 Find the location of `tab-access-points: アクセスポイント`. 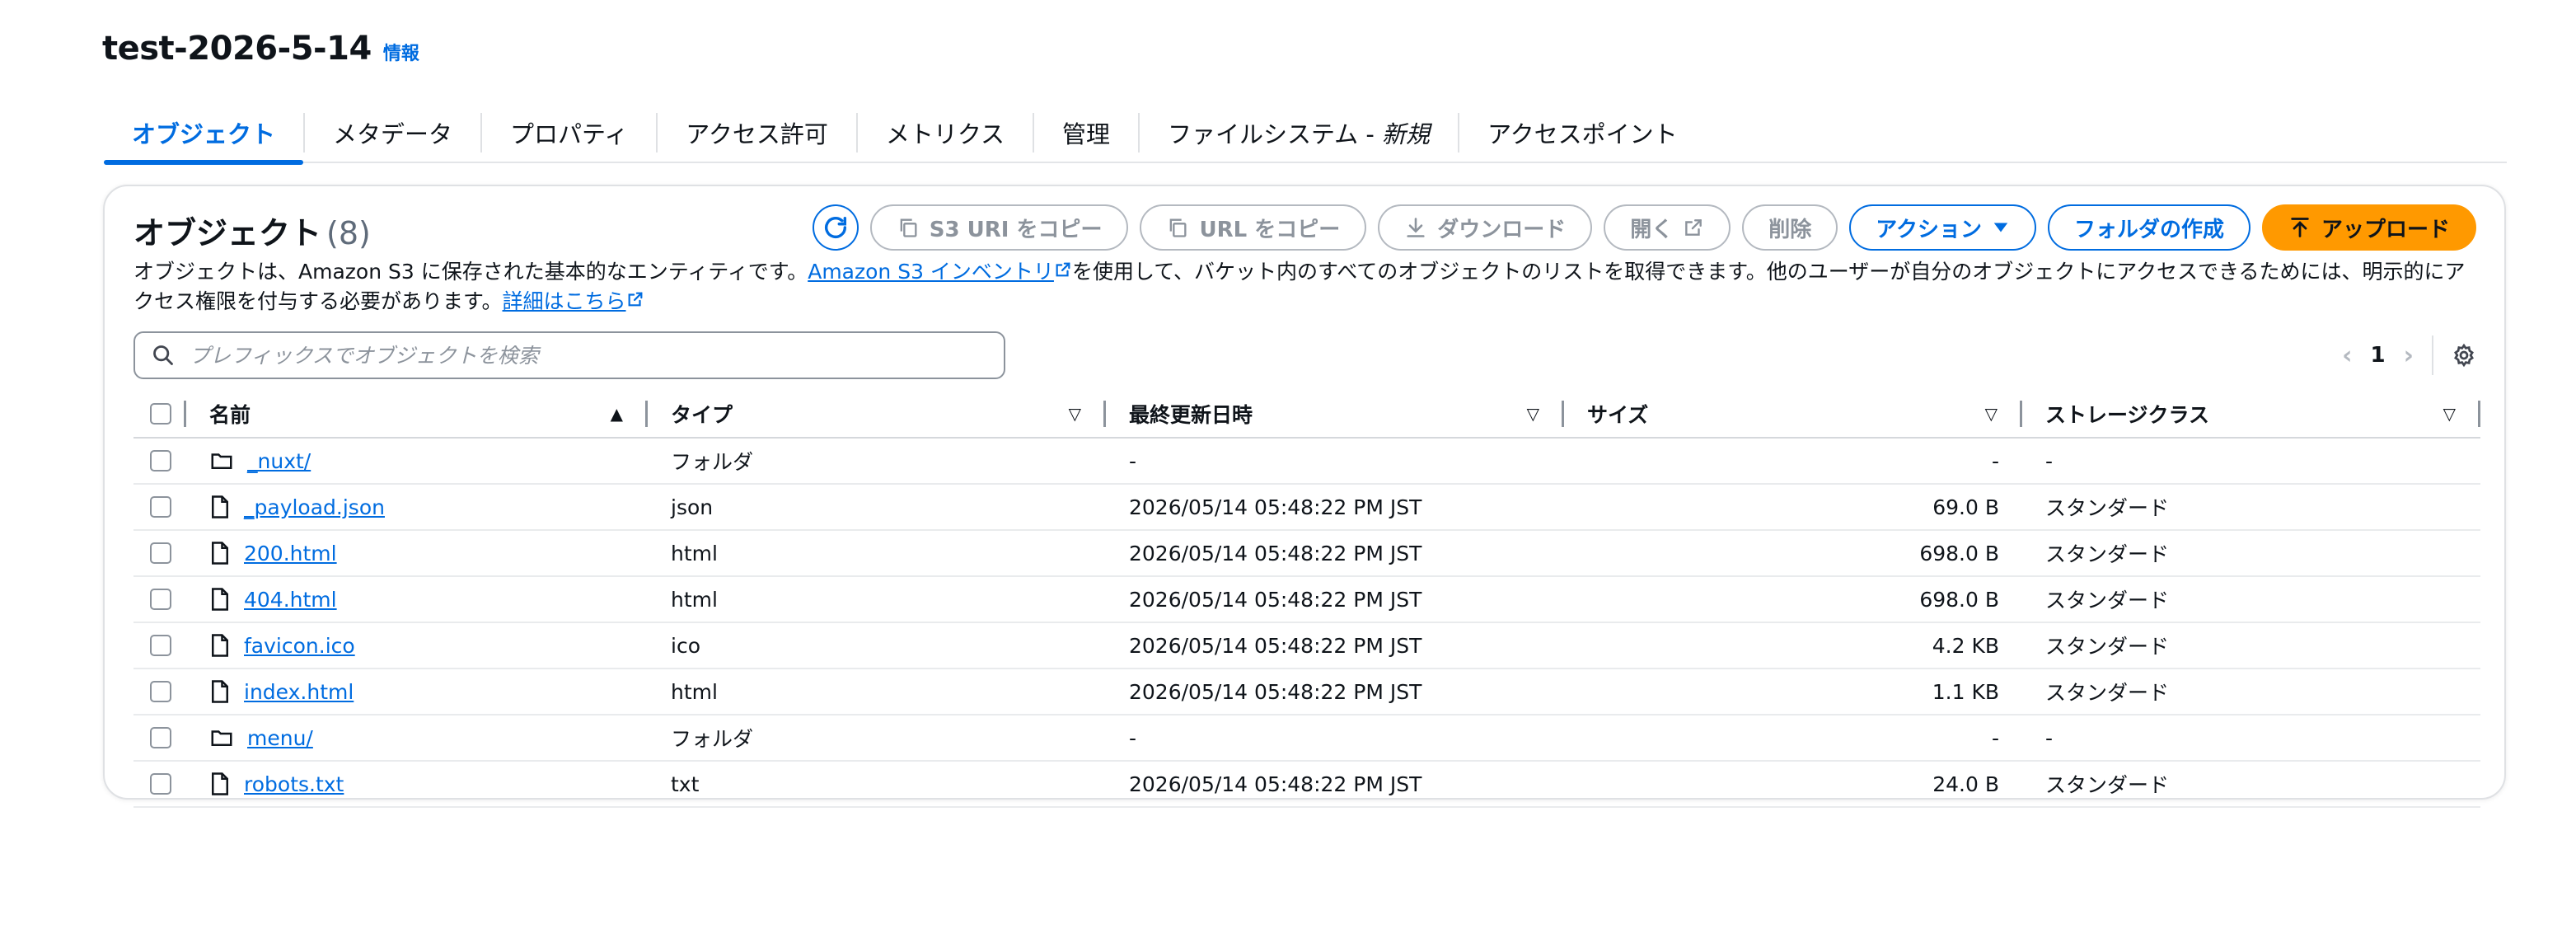

tab-access-points: アクセスポイント is located at coordinates (1582, 133).